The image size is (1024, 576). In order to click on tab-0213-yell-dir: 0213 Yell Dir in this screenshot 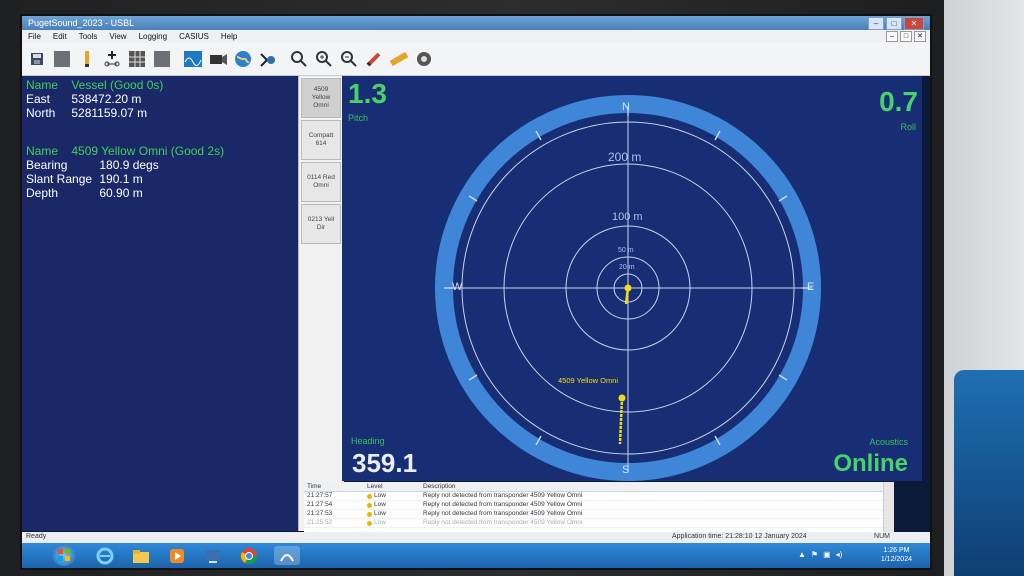, I will do `click(321, 224)`.